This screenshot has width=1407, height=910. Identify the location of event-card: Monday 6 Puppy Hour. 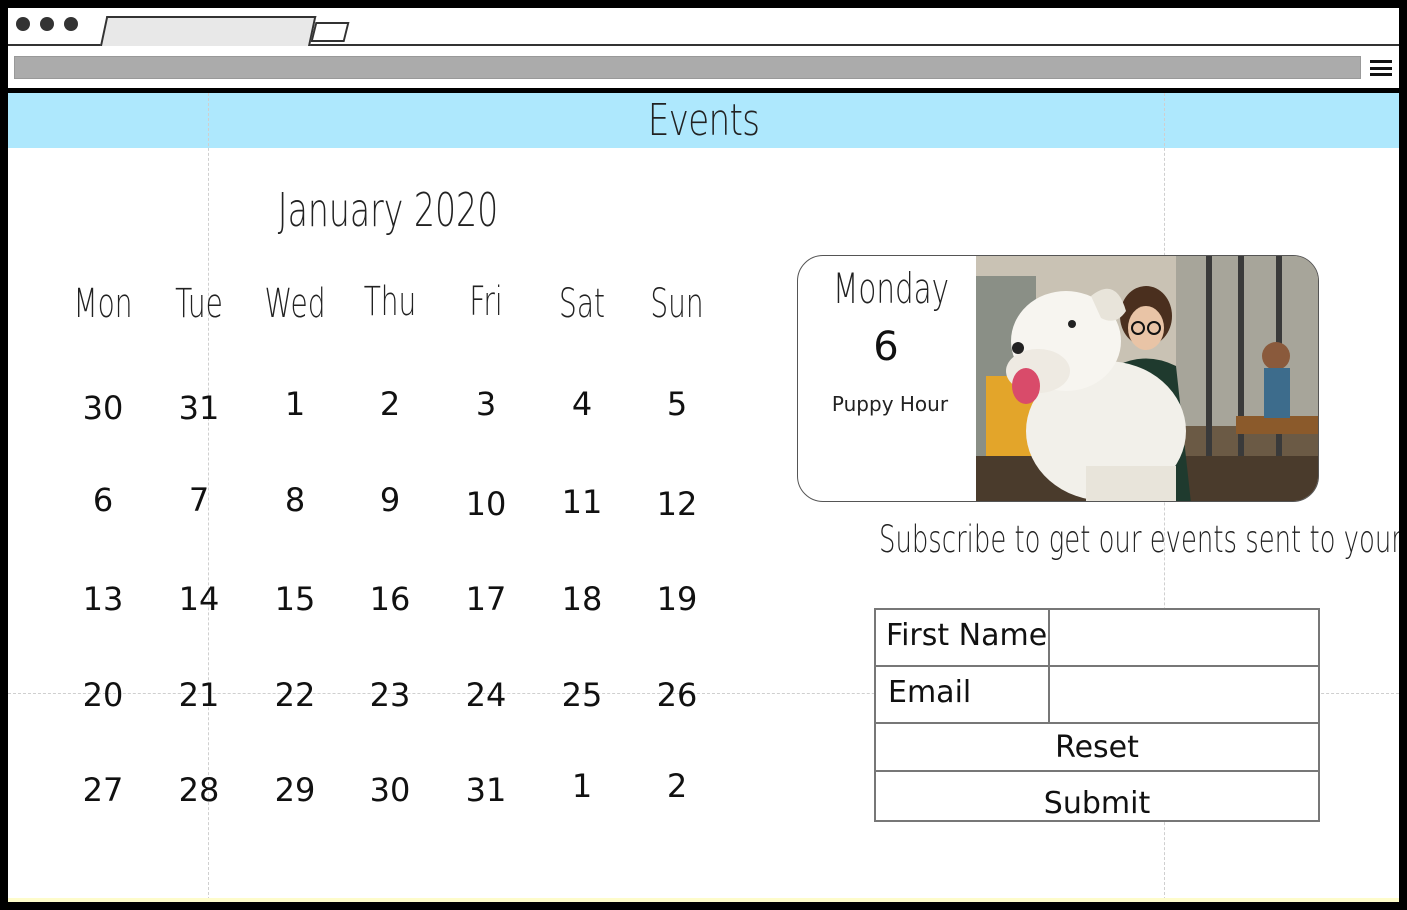
(1058, 378).